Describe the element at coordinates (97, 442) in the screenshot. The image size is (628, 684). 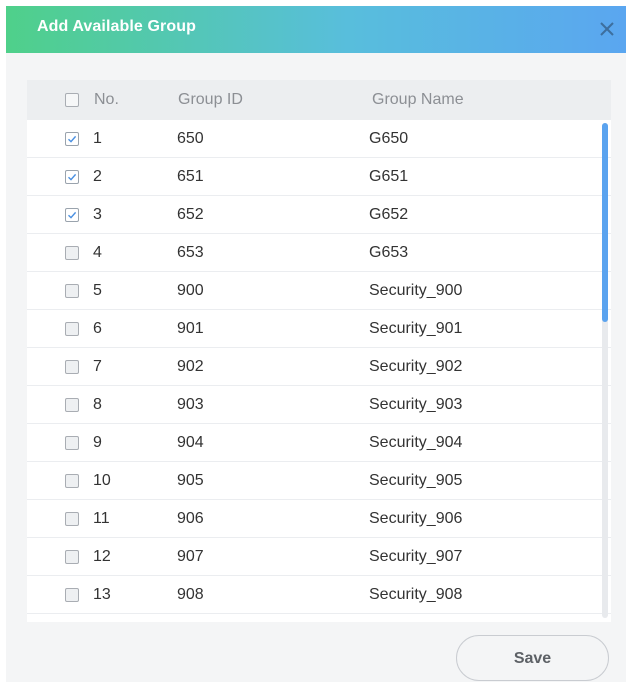
I see `row-no: 9` at that location.